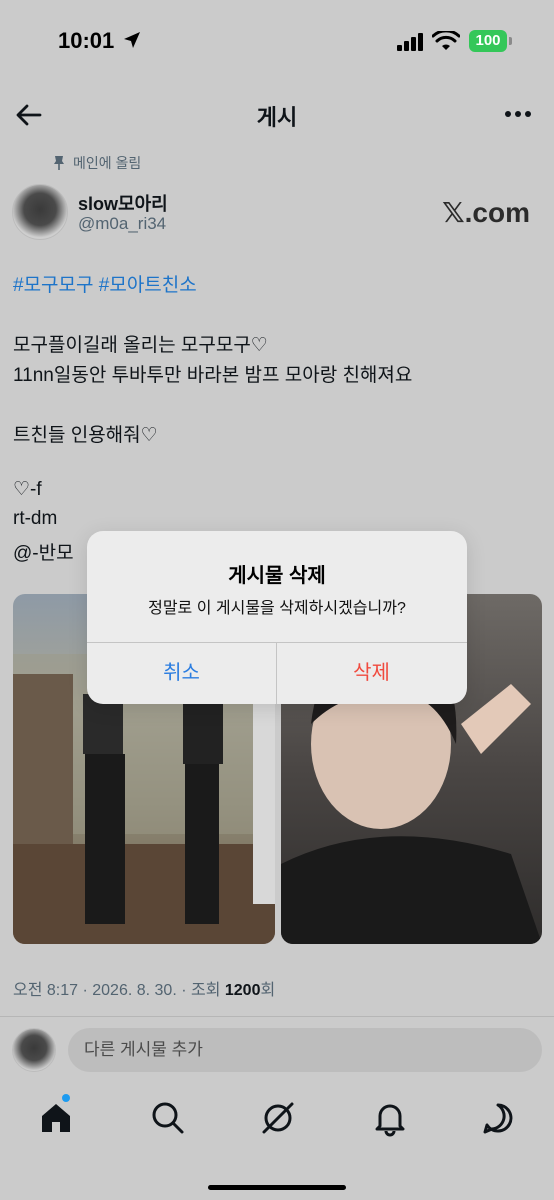 This screenshot has width=554, height=1200. What do you see at coordinates (277, 617) in the screenshot?
I see `delete-post-dialog: 게시물 삭제 정말로 이 게시물을 삭제하시겠습니까? 취소 삭제` at bounding box center [277, 617].